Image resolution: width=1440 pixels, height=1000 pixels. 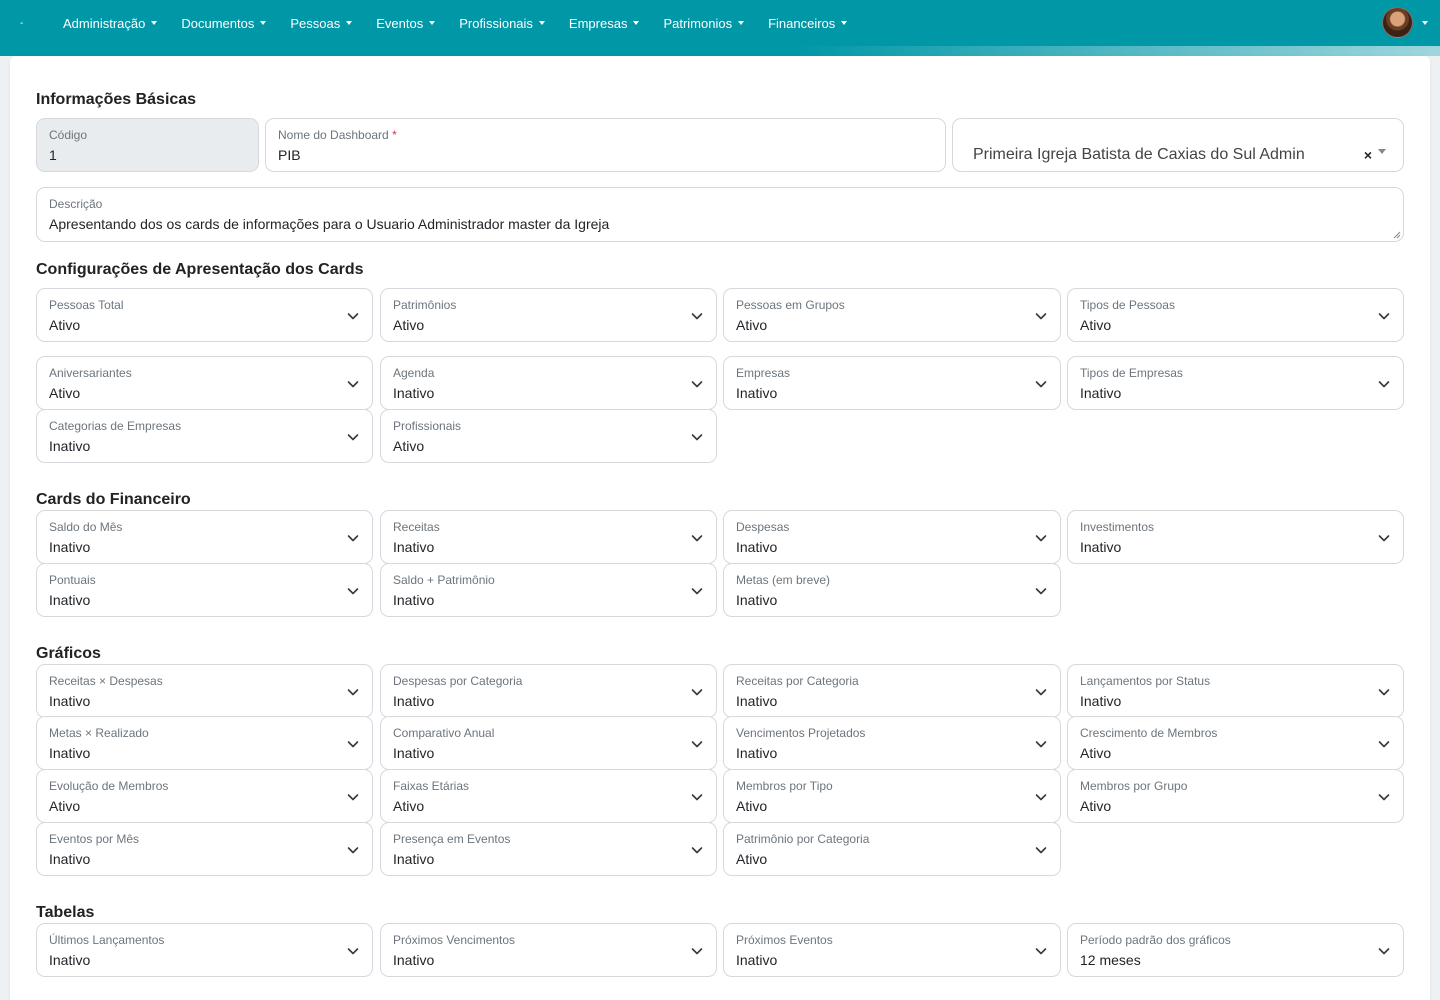 What do you see at coordinates (204, 383) in the screenshot?
I see `select-aniversariantes: Aniversariantes Ativo` at bounding box center [204, 383].